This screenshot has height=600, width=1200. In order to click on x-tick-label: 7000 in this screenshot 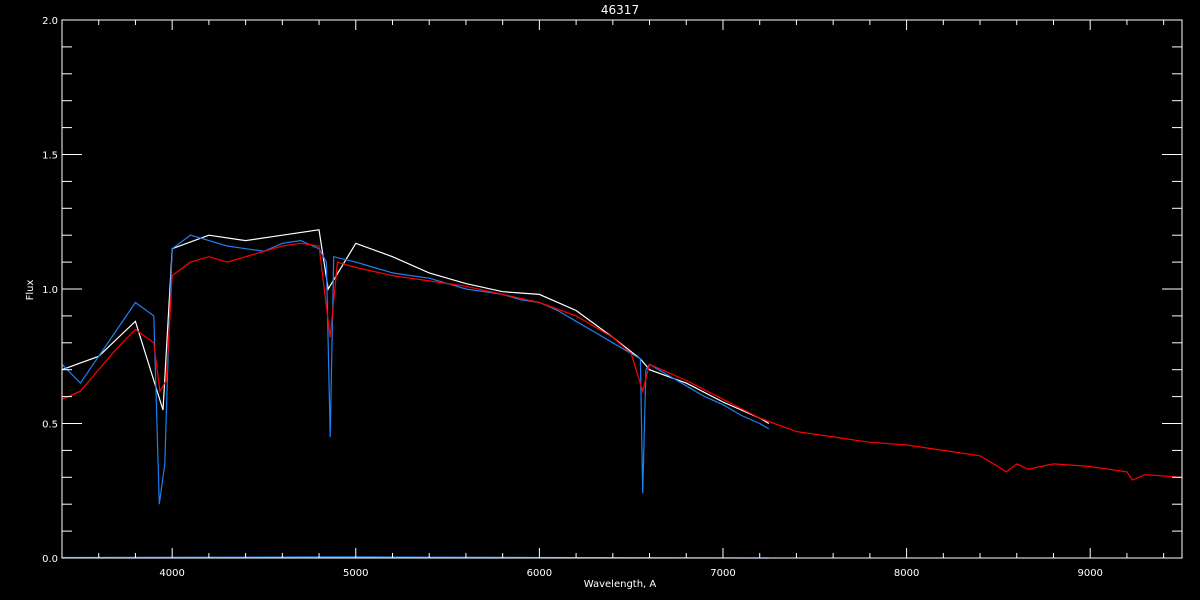, I will do `click(722, 573)`.